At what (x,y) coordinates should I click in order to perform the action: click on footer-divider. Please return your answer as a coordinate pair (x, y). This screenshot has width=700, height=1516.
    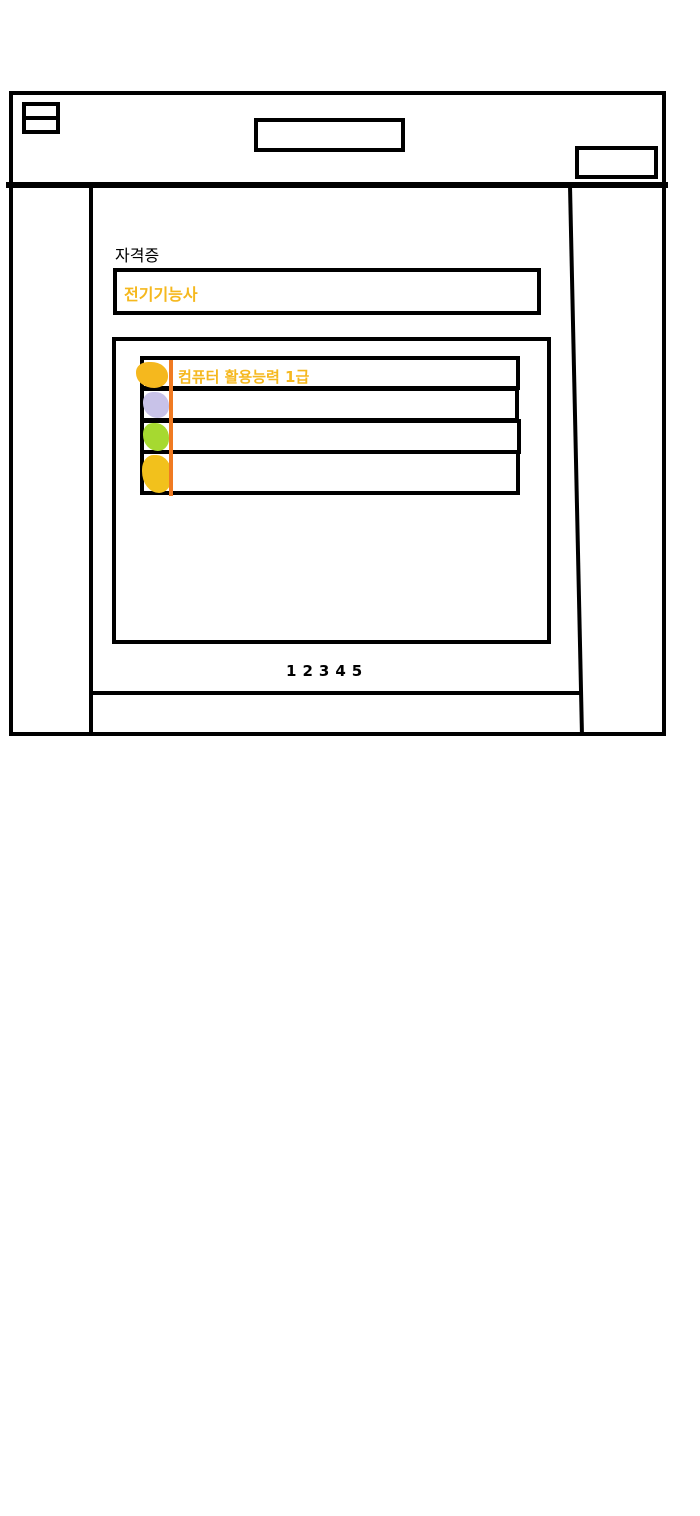
    Looking at the image, I should click on (335, 693).